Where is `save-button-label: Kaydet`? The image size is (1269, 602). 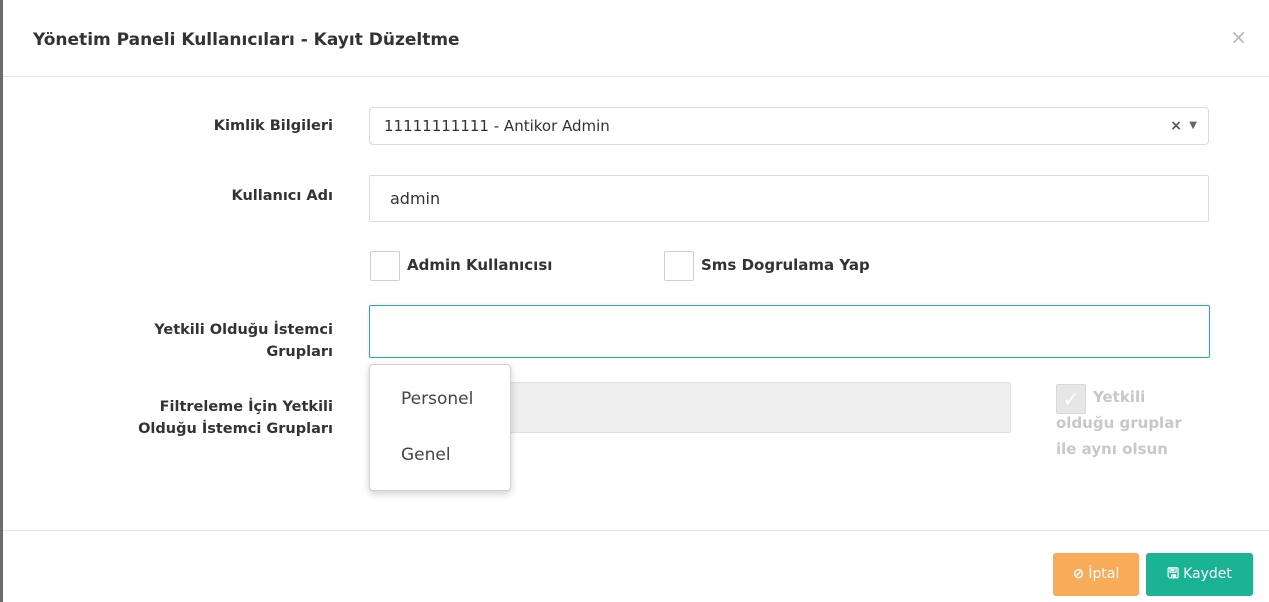 save-button-label: Kaydet is located at coordinates (1207, 574).